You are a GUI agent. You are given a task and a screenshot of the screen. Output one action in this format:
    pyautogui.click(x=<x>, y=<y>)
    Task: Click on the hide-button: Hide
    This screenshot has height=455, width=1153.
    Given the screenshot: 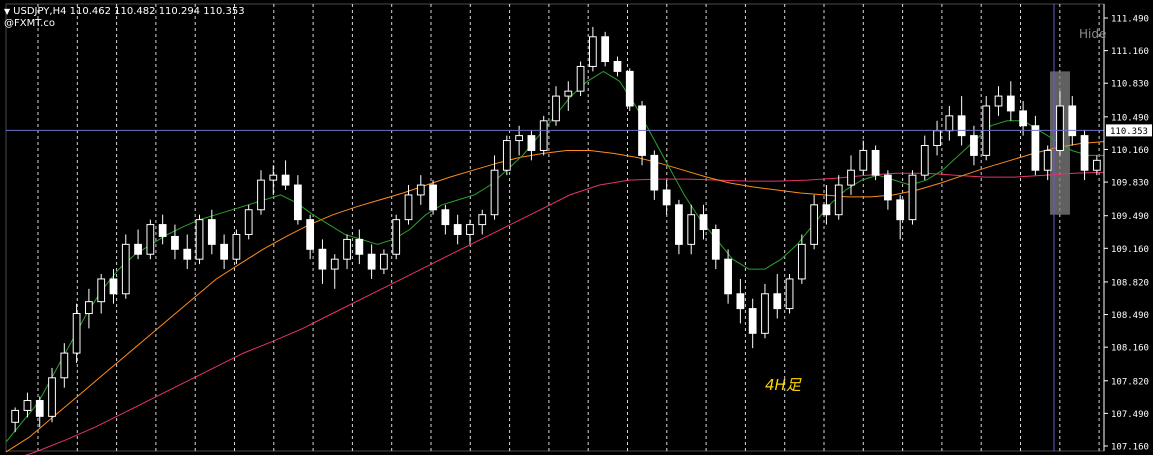 What is the action you would take?
    pyautogui.click(x=1092, y=34)
    